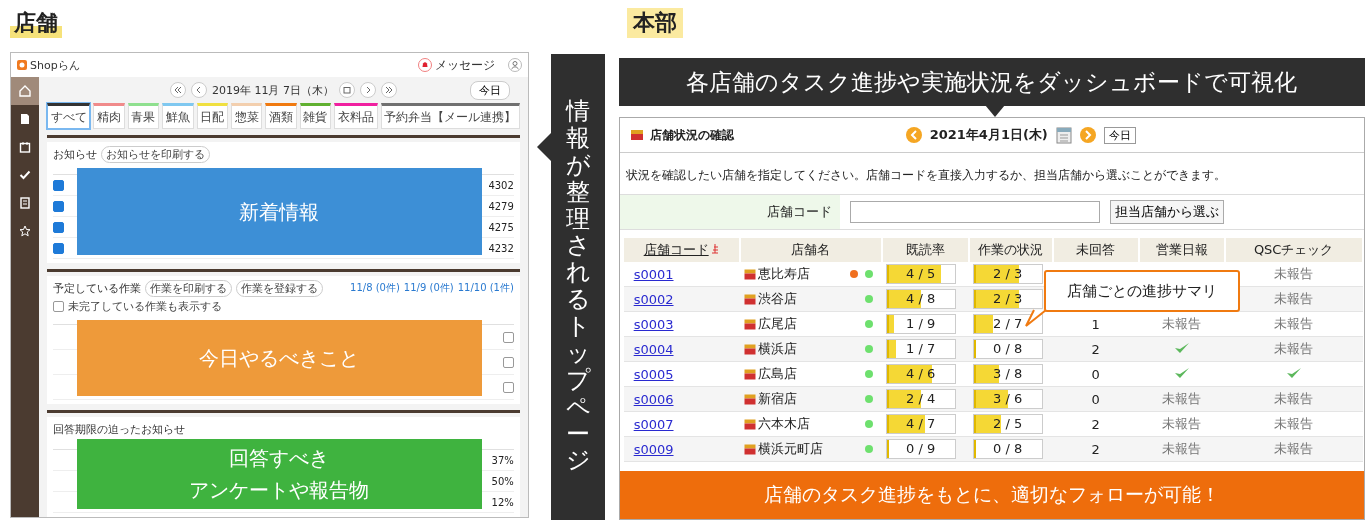  Describe the element at coordinates (69, 116) in the screenshot. I see `category-tab: すべて` at that location.